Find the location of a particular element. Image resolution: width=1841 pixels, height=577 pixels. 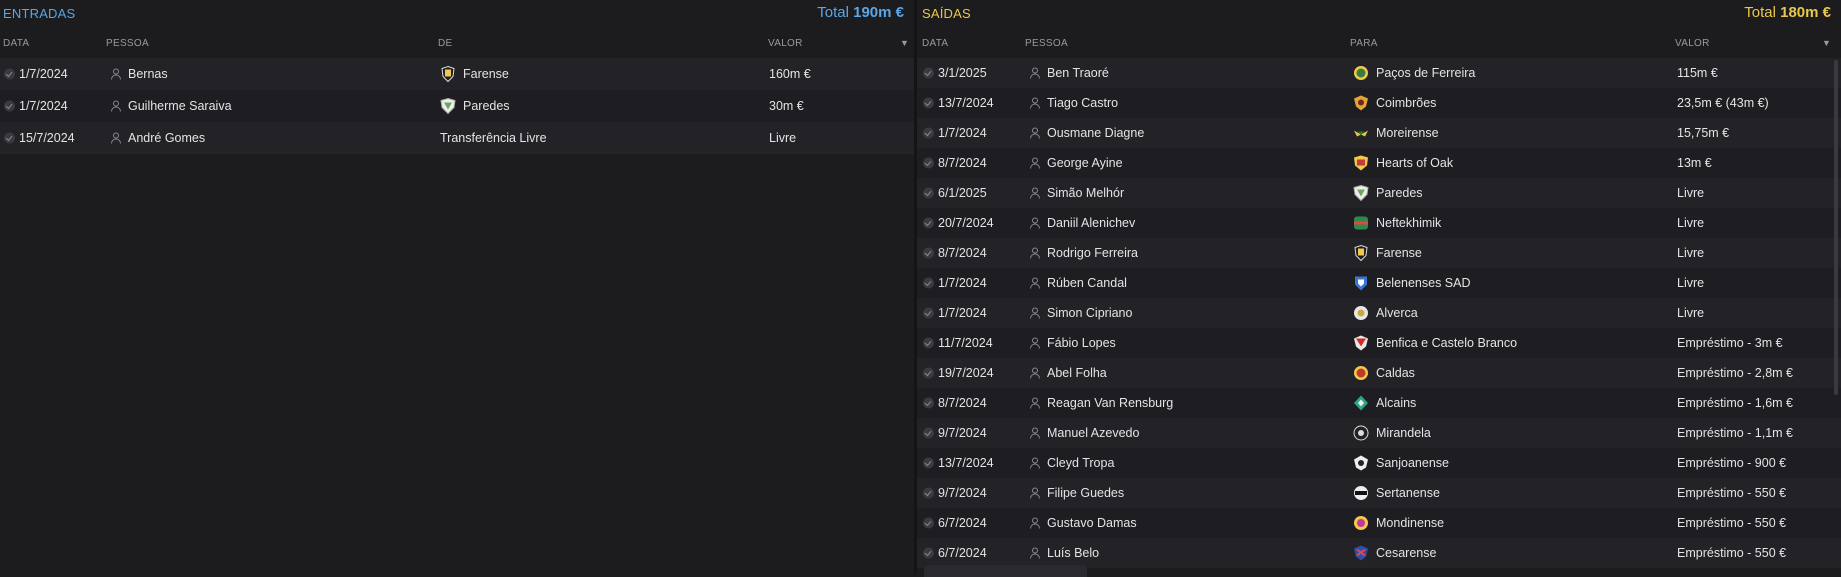

club-name: Cesarense is located at coordinates (1406, 553).